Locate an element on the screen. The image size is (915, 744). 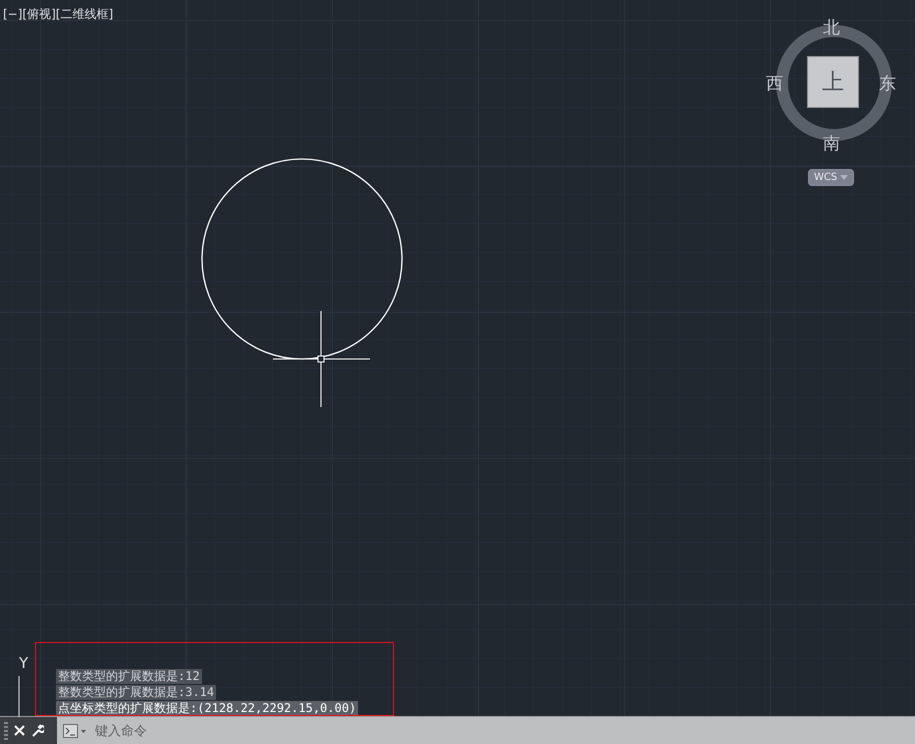
wrench-icon is located at coordinates (37, 730).